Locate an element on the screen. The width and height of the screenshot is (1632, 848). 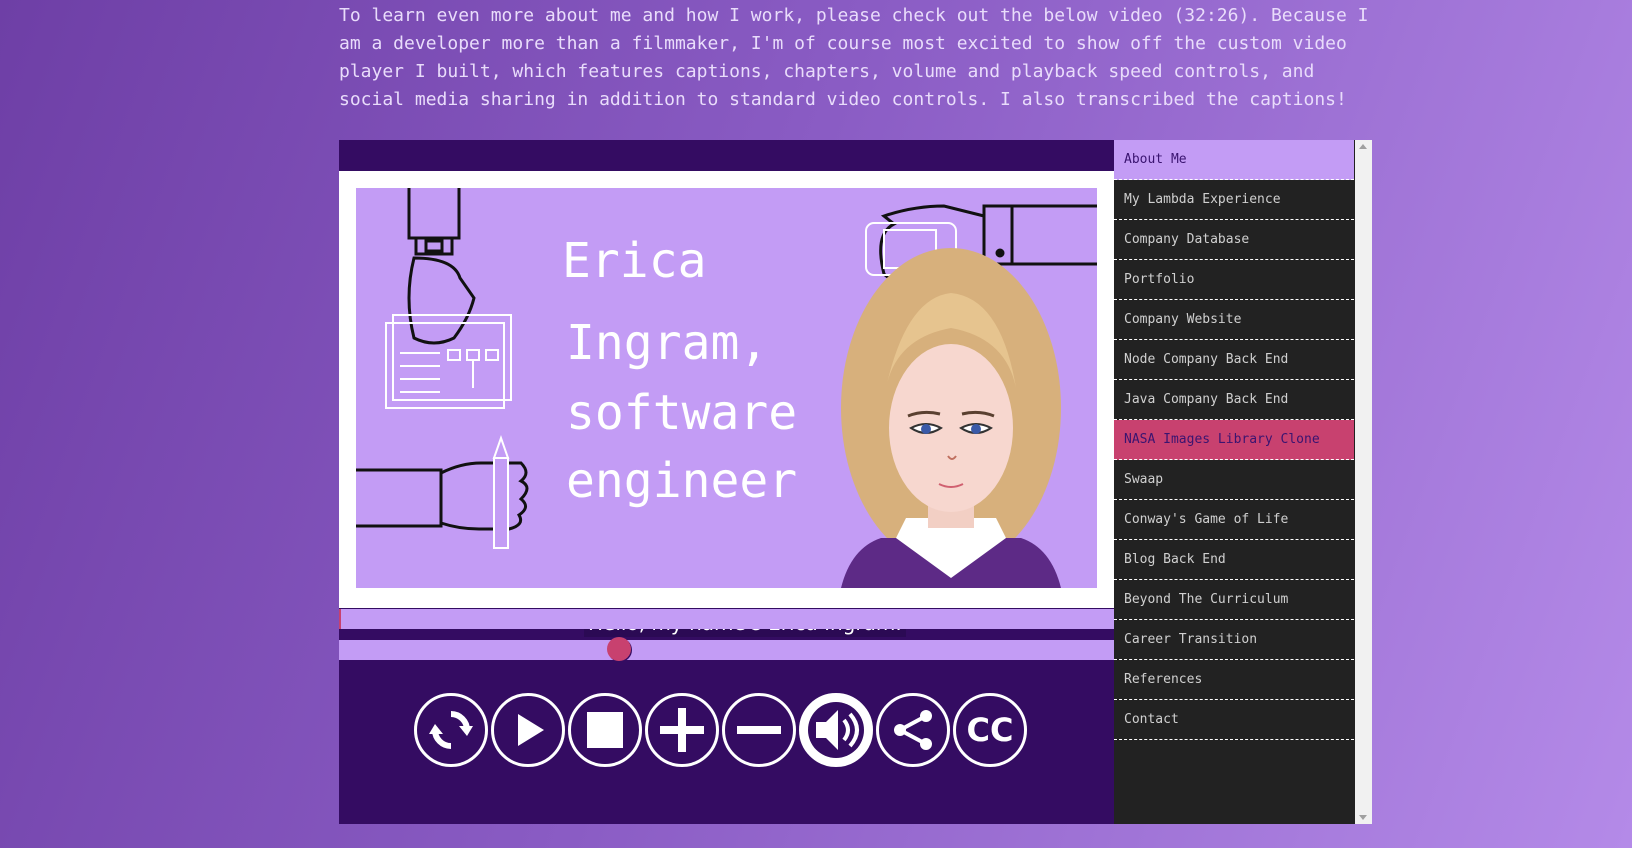
chapter-item: Conway's Game of Life is located at coordinates (1234, 520).